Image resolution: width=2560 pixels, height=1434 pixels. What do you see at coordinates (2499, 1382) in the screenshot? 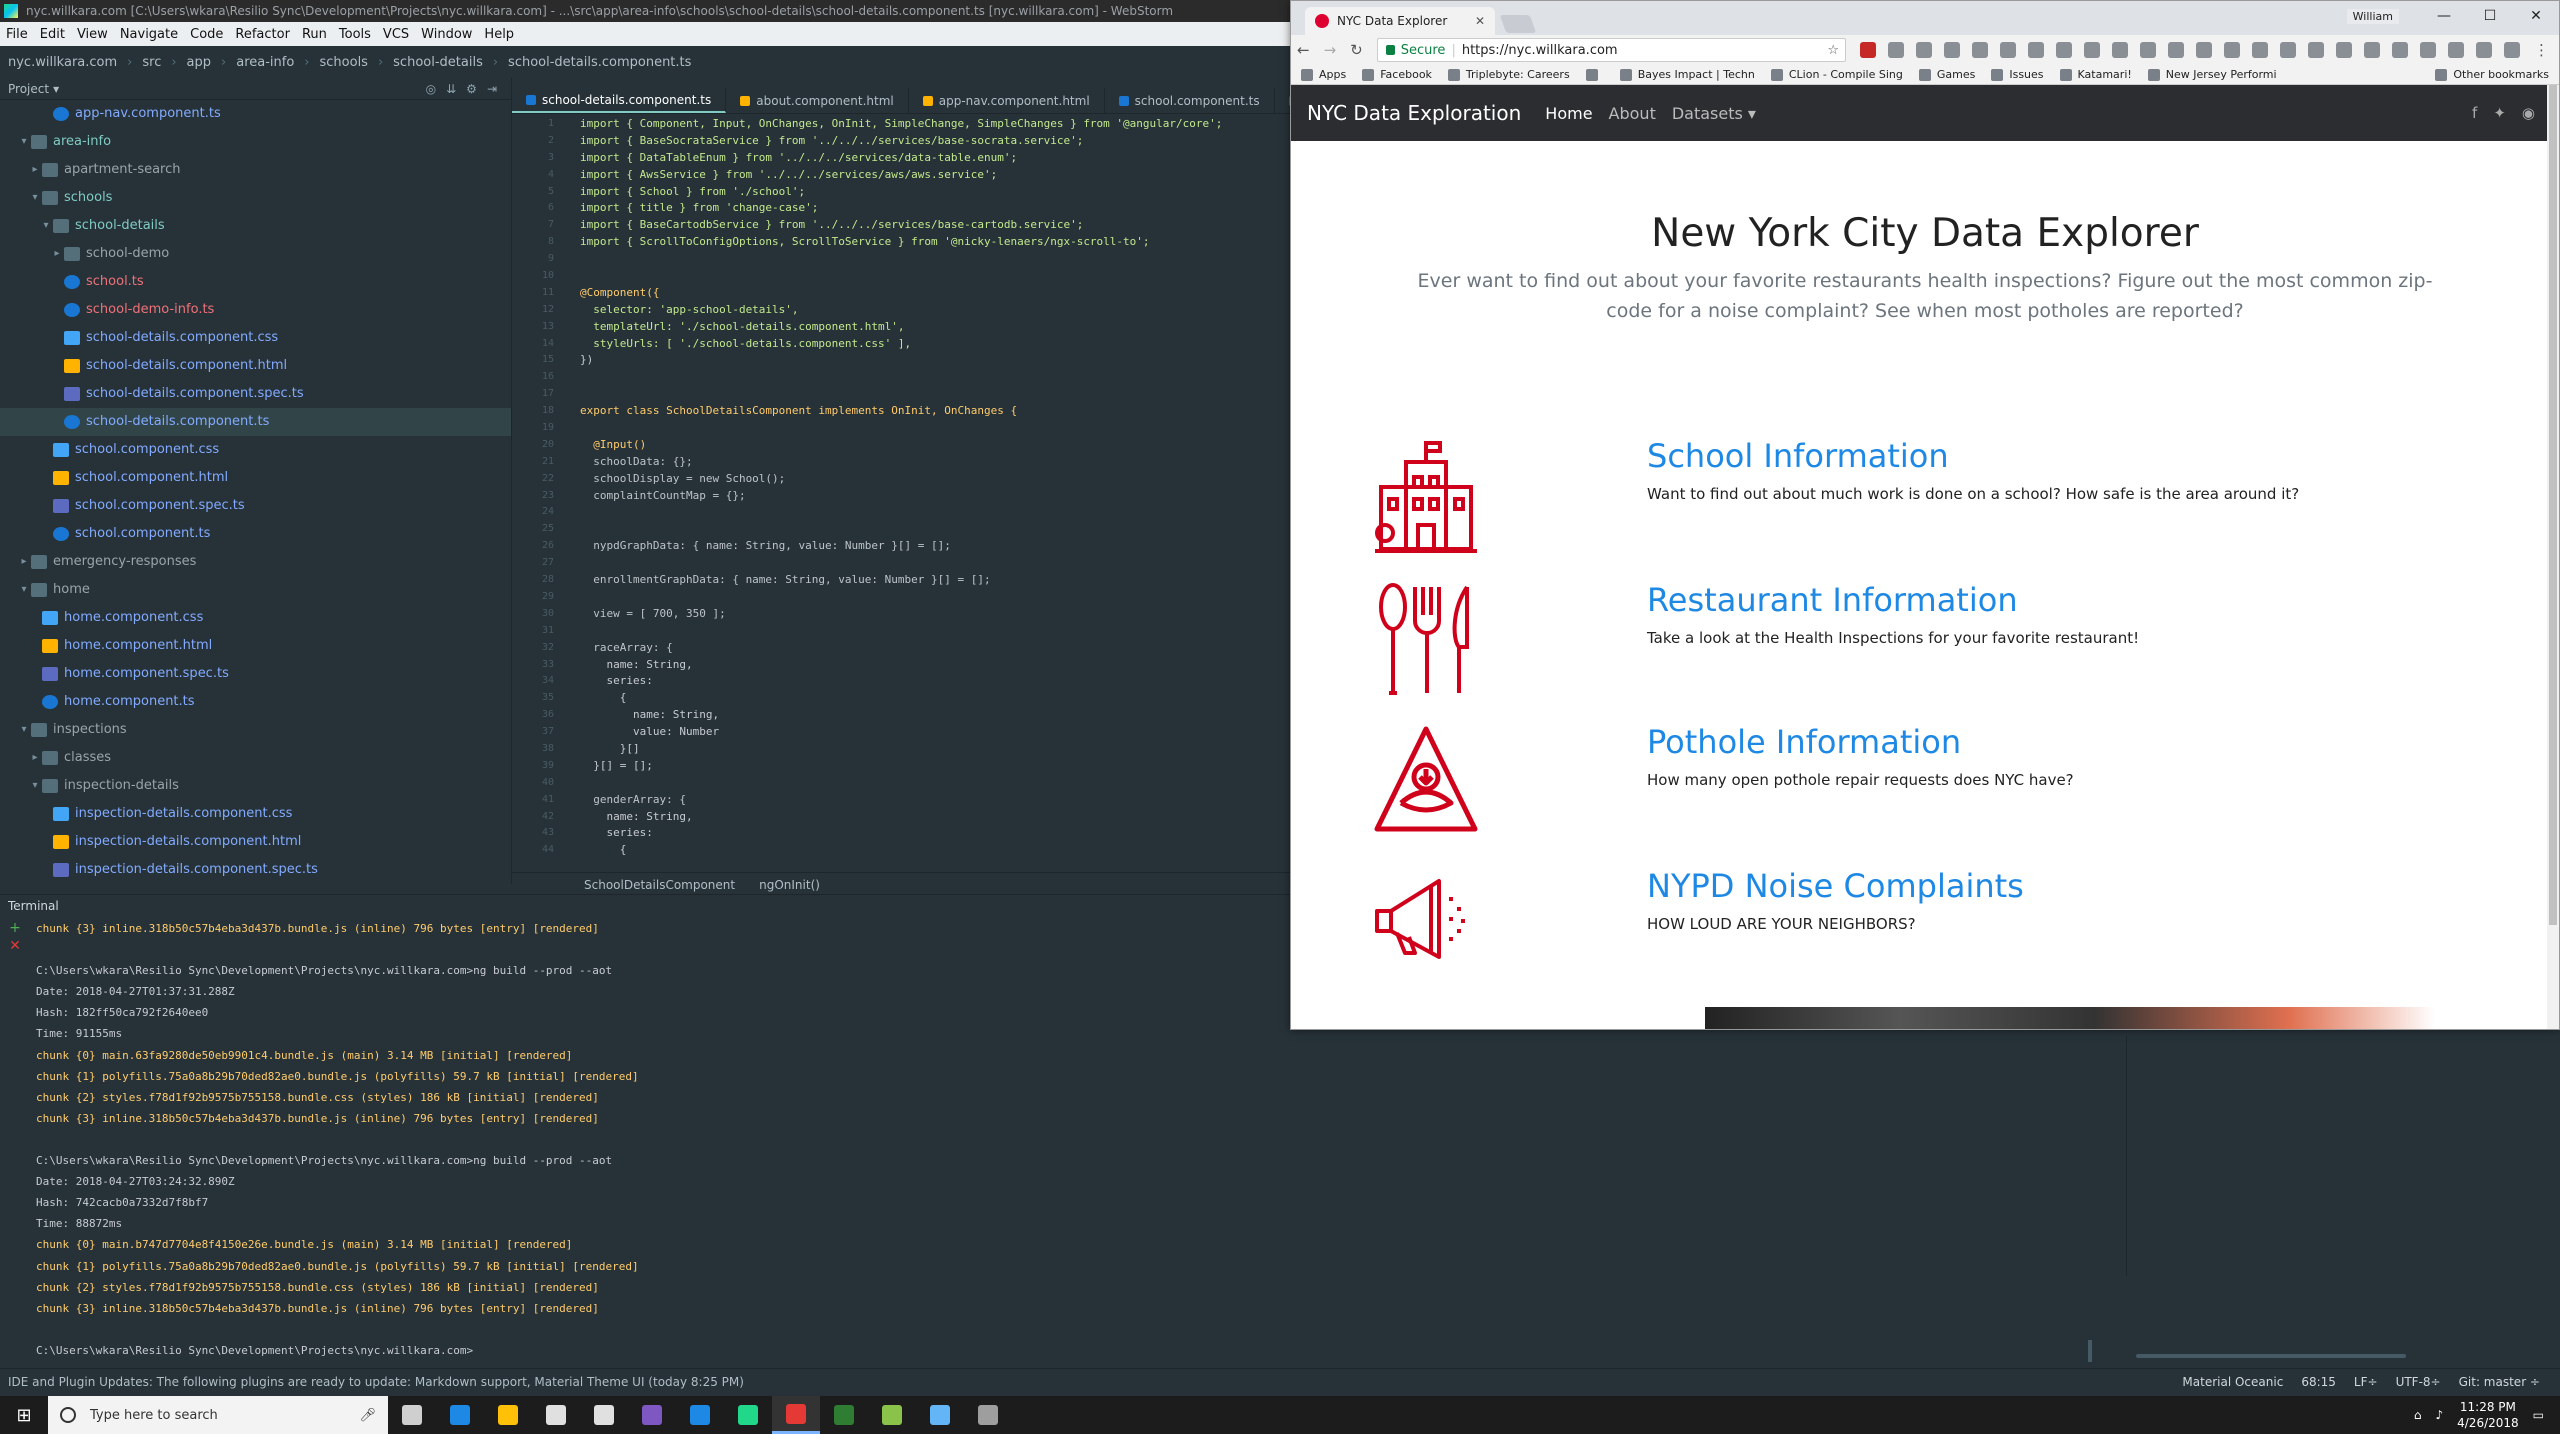
I see `status-item: Git: master ÷` at bounding box center [2499, 1382].